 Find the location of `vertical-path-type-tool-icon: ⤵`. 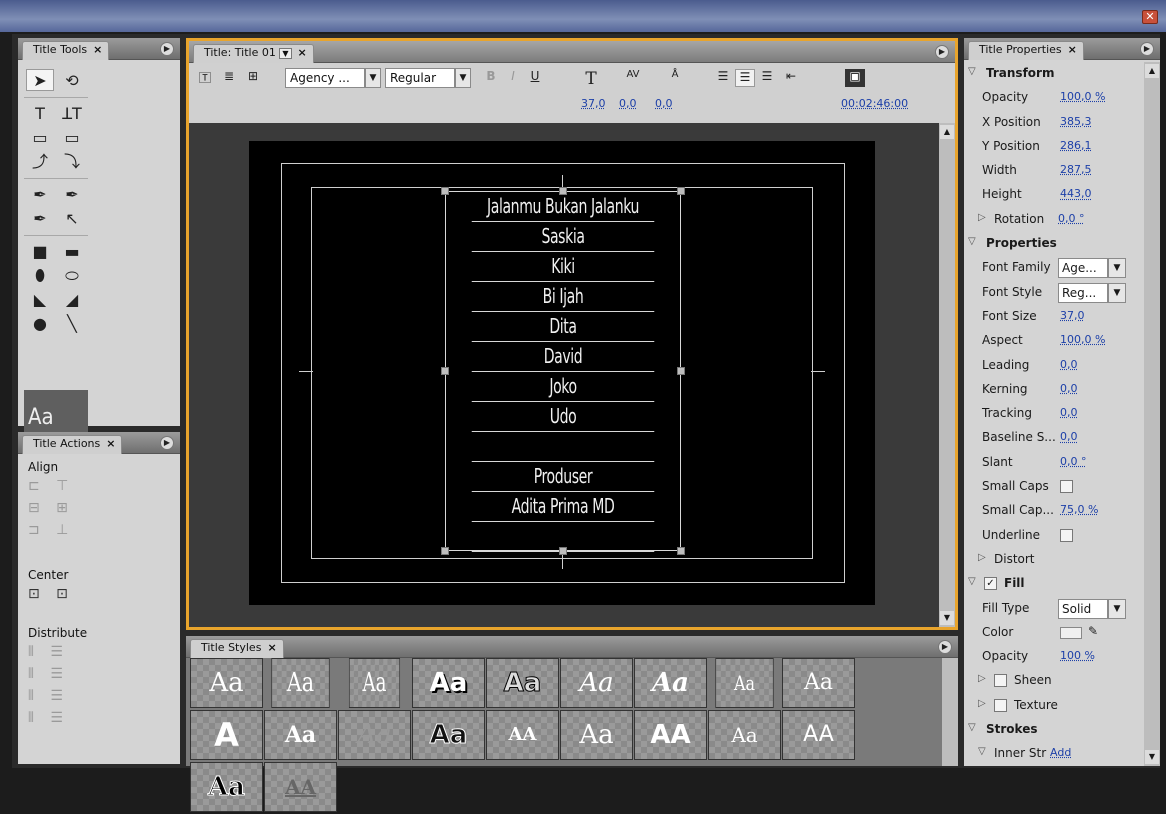

vertical-path-type-tool-icon: ⤵ is located at coordinates (72, 162).